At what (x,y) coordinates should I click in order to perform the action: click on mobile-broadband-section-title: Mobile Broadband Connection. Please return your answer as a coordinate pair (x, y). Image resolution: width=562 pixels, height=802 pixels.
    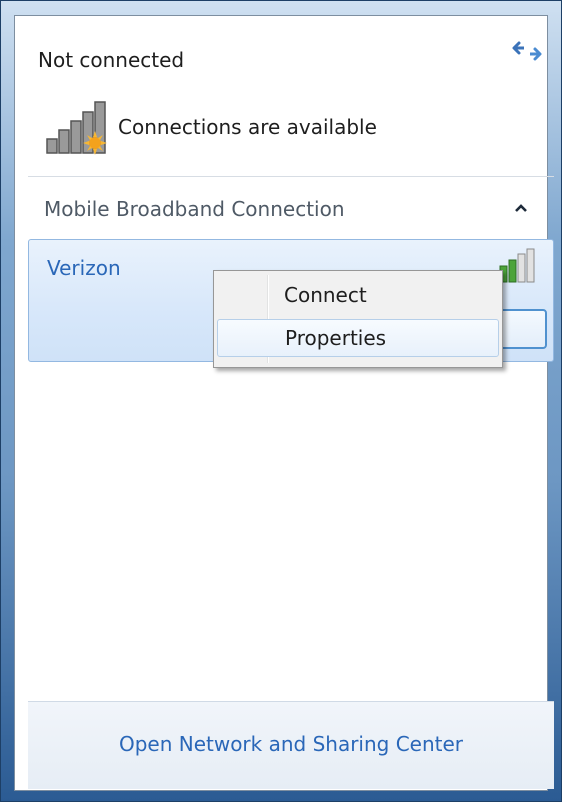
    Looking at the image, I should click on (194, 209).